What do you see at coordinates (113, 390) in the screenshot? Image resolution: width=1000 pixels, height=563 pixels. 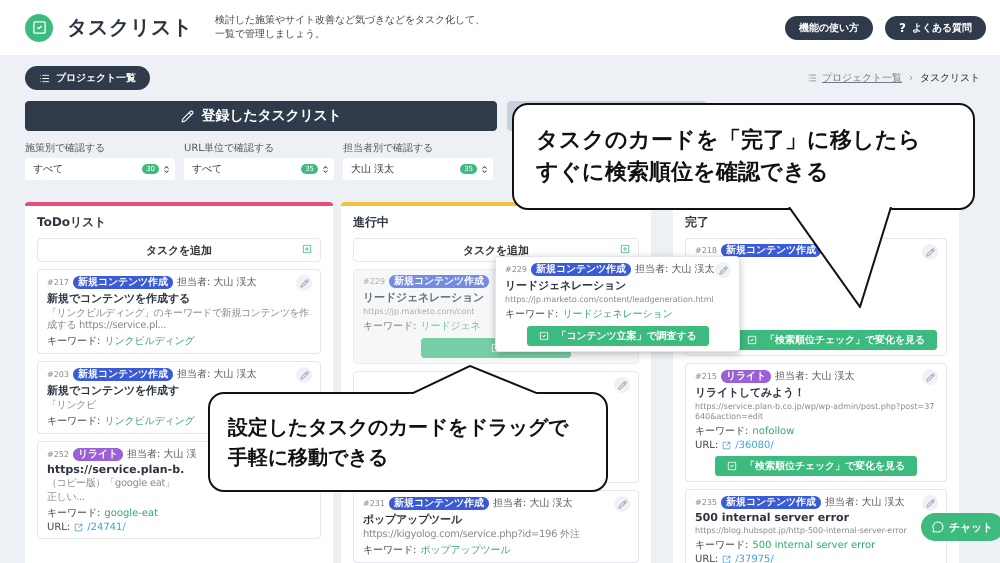 I see `task-title: 新規でコンテンツを作成す` at bounding box center [113, 390].